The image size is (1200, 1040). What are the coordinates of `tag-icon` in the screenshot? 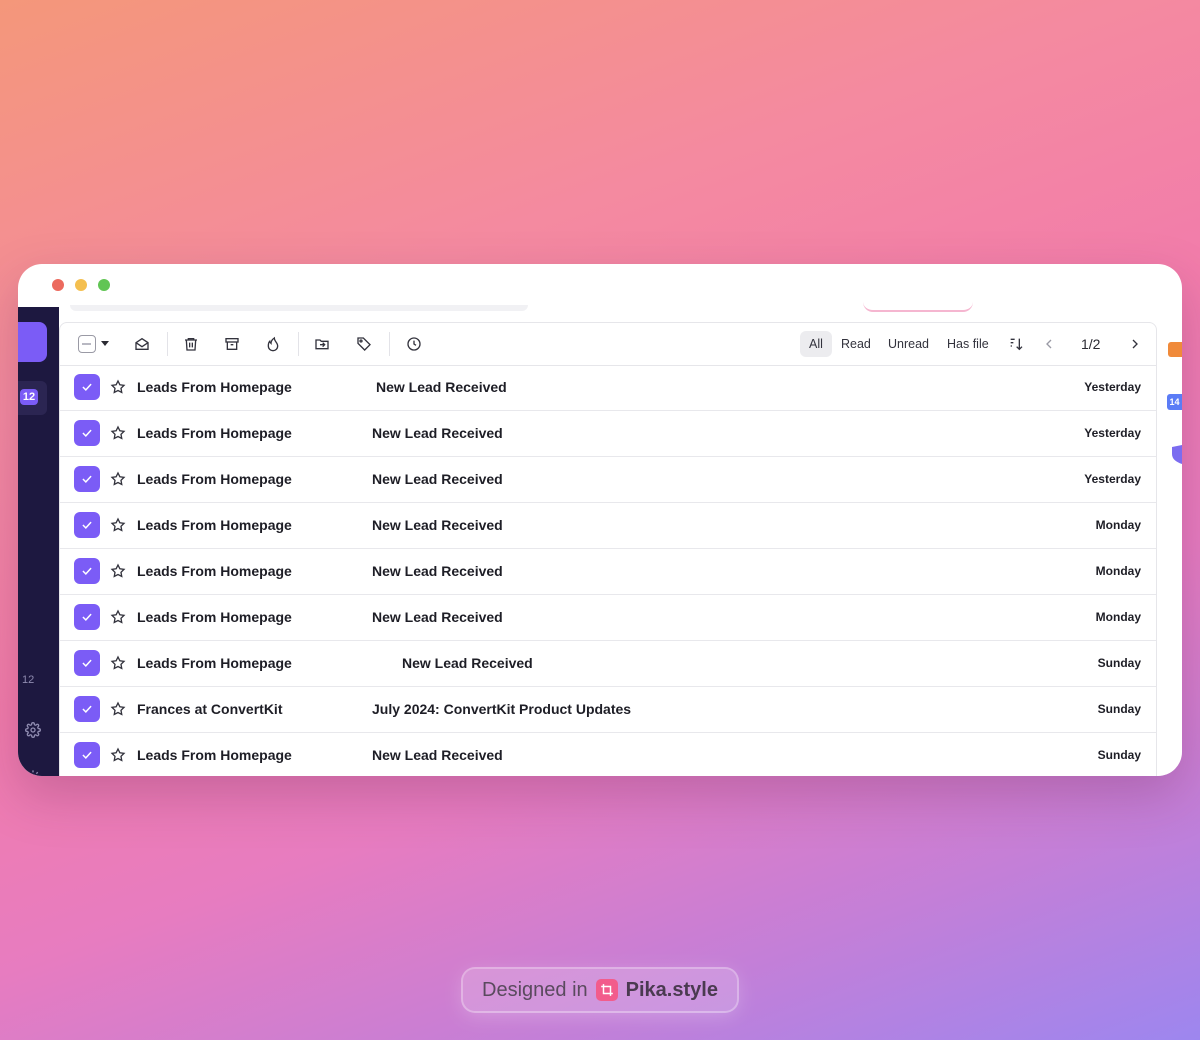 It's located at (364, 344).